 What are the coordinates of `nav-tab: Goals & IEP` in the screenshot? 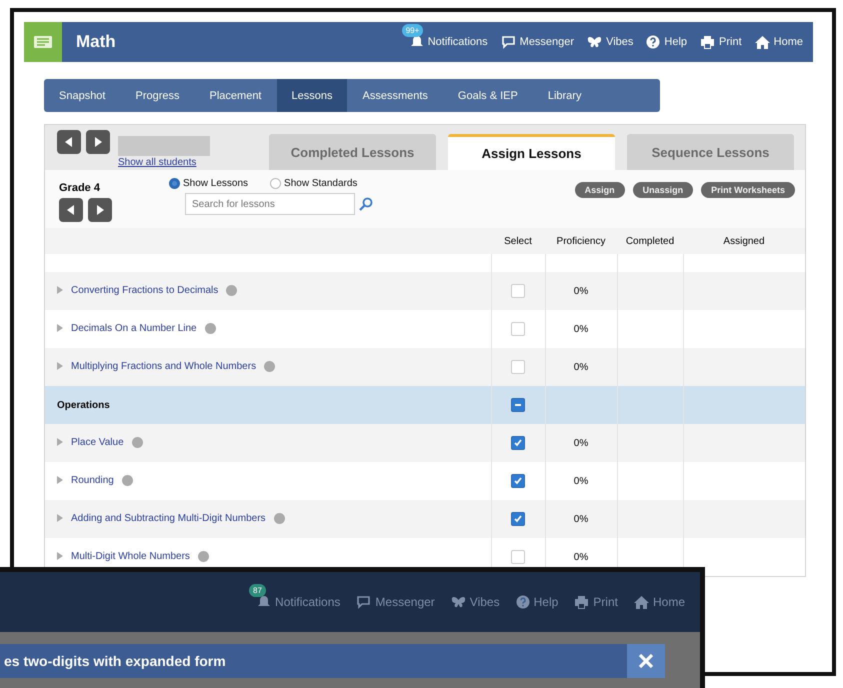 It's located at (487, 95).